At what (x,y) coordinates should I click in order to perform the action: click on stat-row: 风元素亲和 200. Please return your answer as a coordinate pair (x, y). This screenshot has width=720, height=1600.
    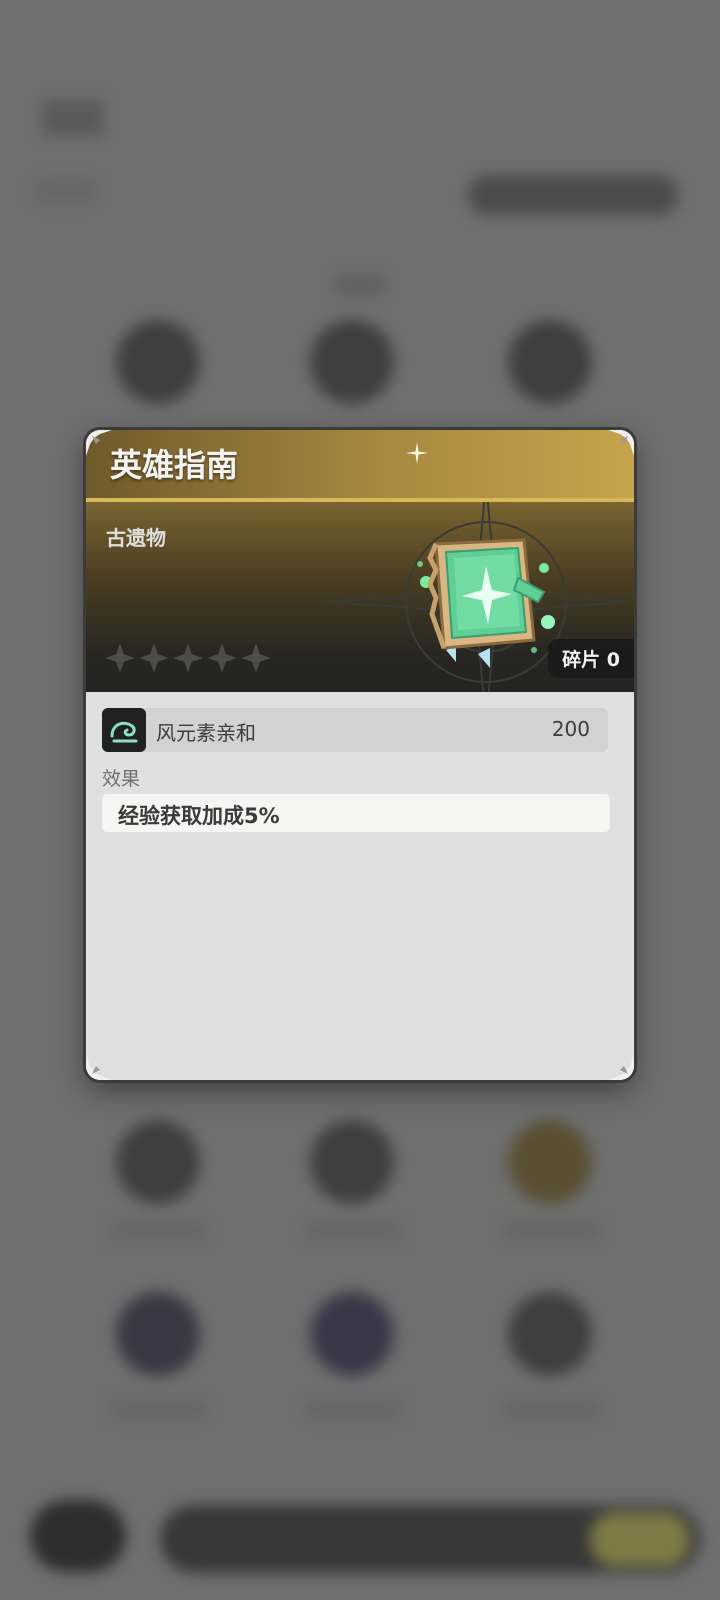
    Looking at the image, I should click on (355, 730).